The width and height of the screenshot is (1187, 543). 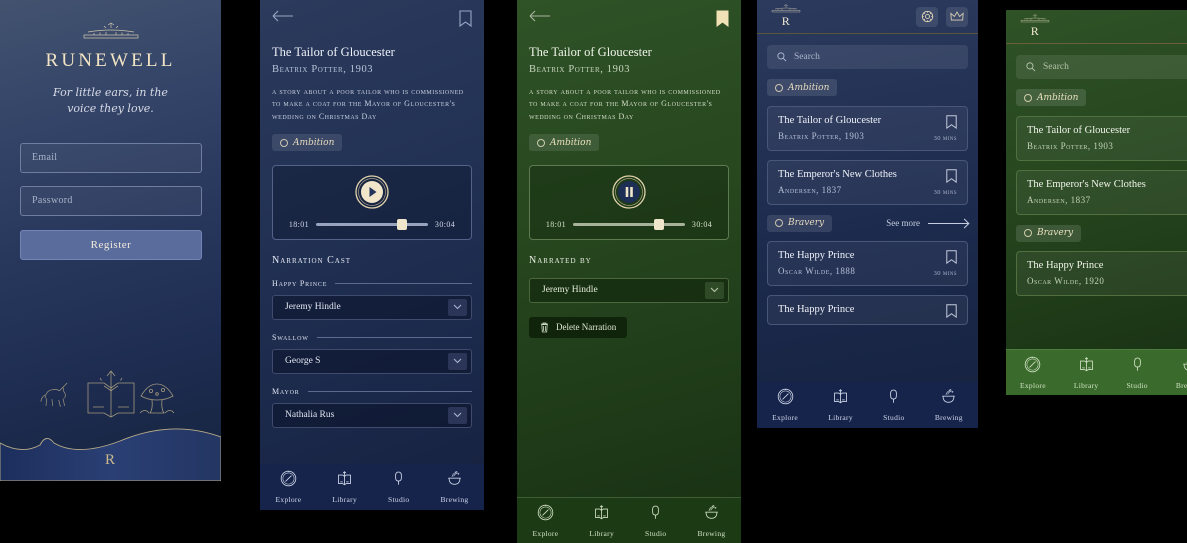 What do you see at coordinates (310, 415) in the screenshot?
I see `role-value: Nathalia Rus` at bounding box center [310, 415].